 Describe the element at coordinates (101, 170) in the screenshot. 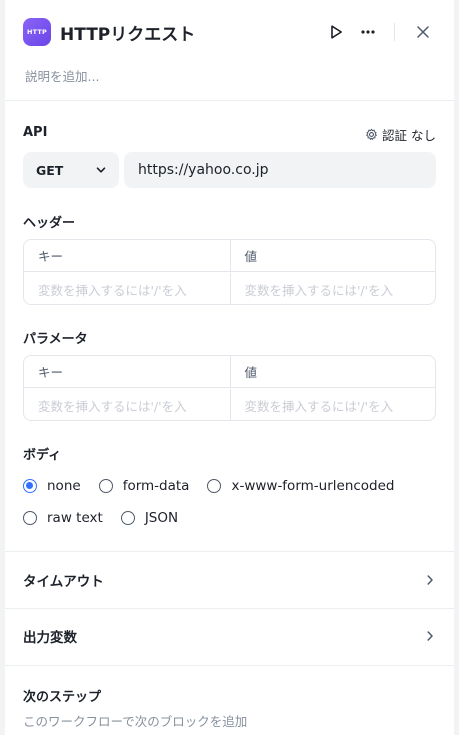

I see `chevron-down-icon` at that location.